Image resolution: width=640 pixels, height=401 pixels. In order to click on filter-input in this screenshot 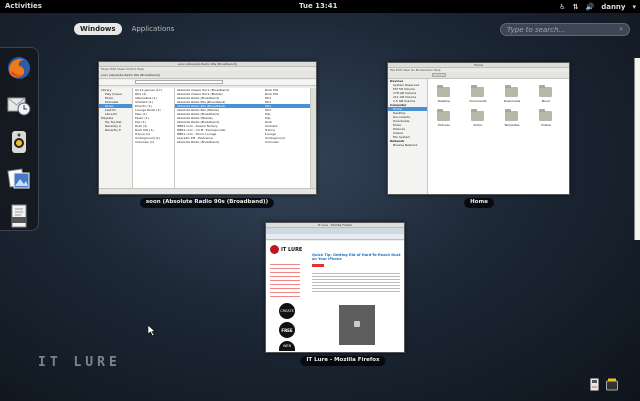, I will do `click(179, 82)`.